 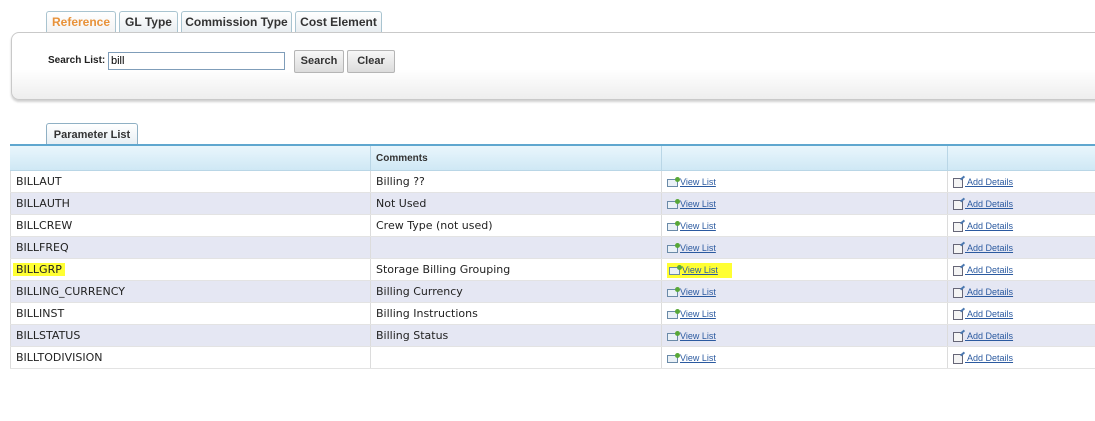 I want to click on param-name-cell: BILLTODIVISION, so click(x=190, y=357).